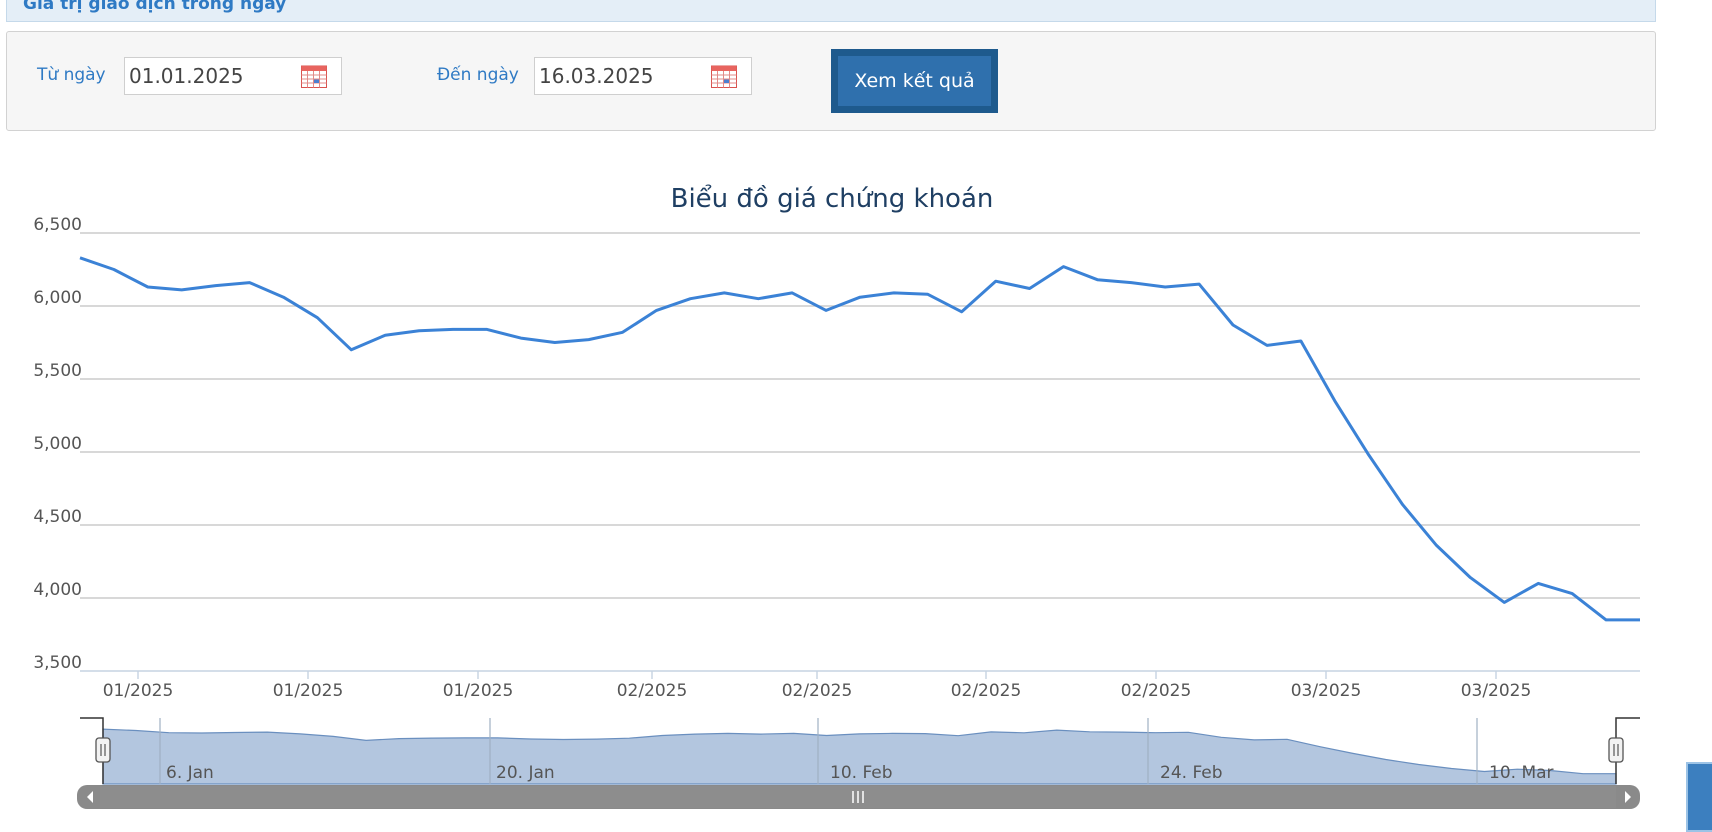  Describe the element at coordinates (1699, 797) in the screenshot. I see `scroll-to-top-button` at that location.